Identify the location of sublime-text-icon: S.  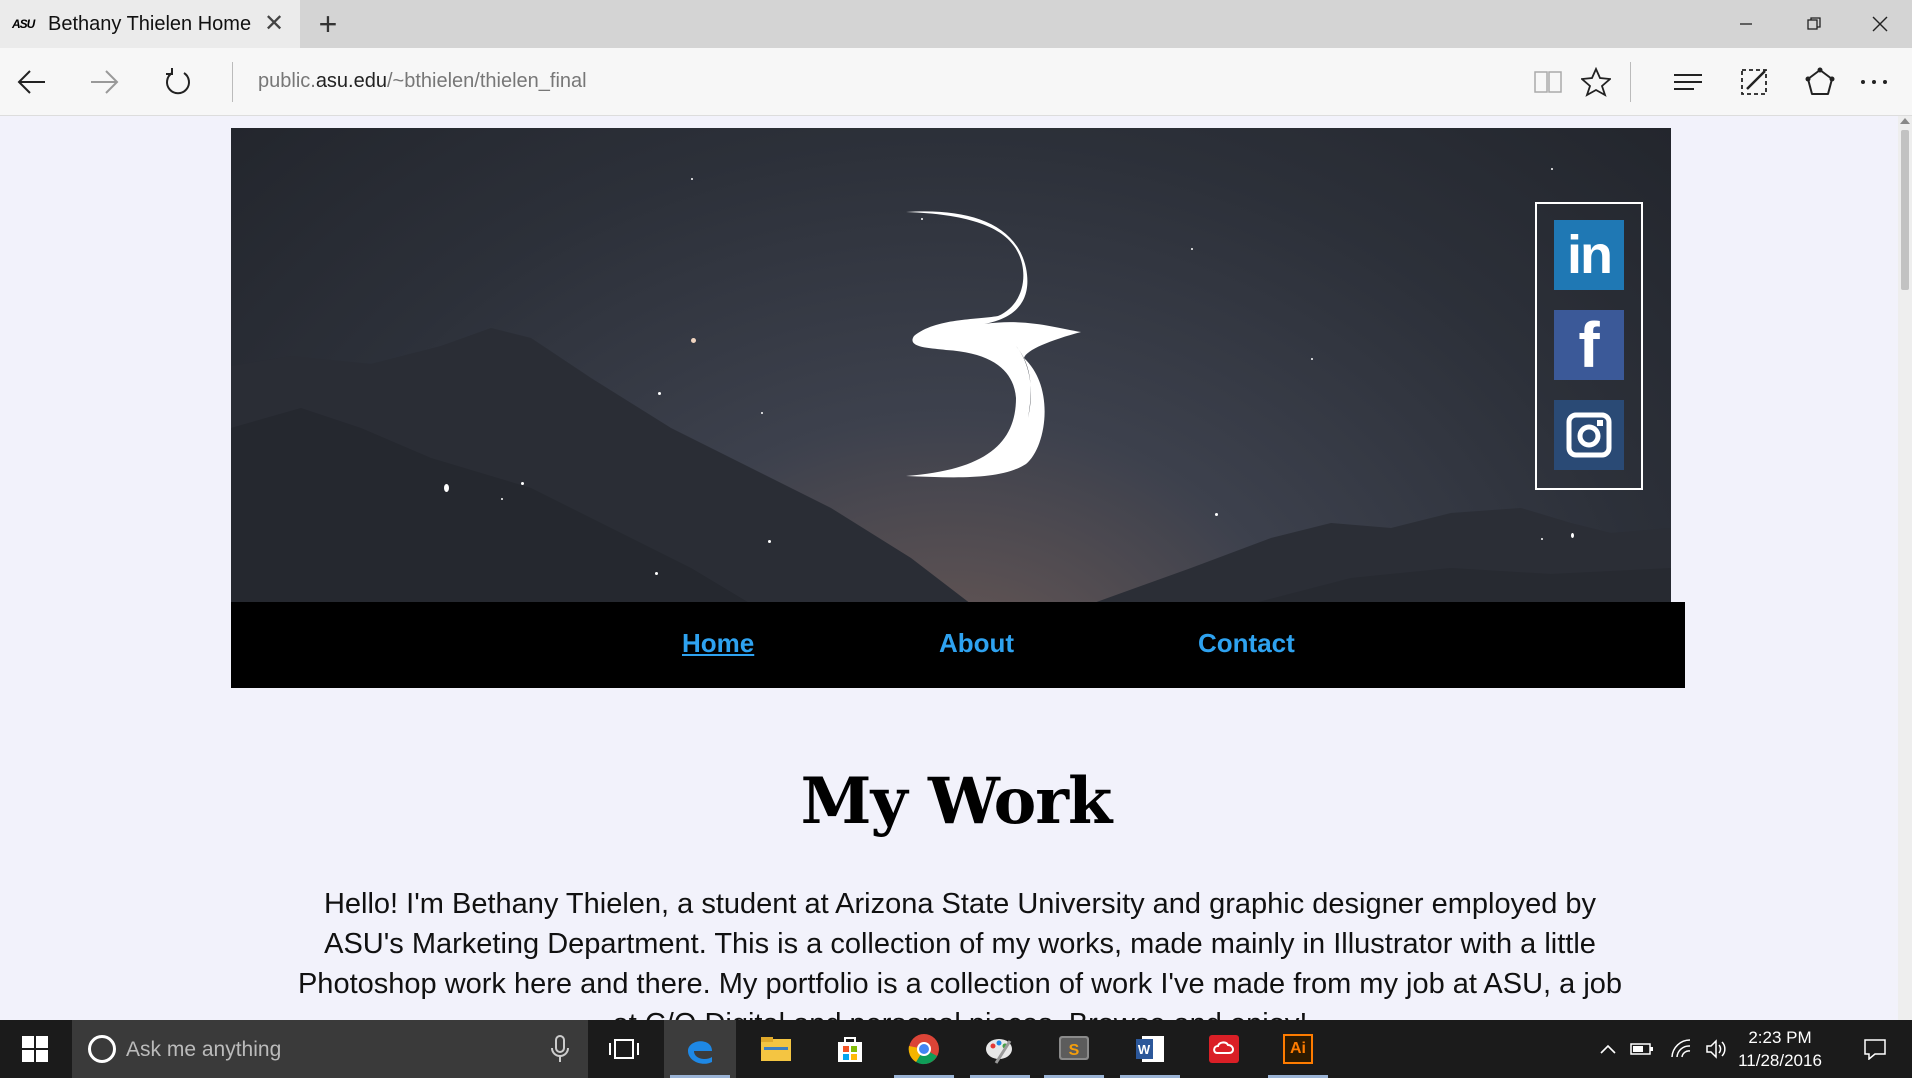
(1074, 1049).